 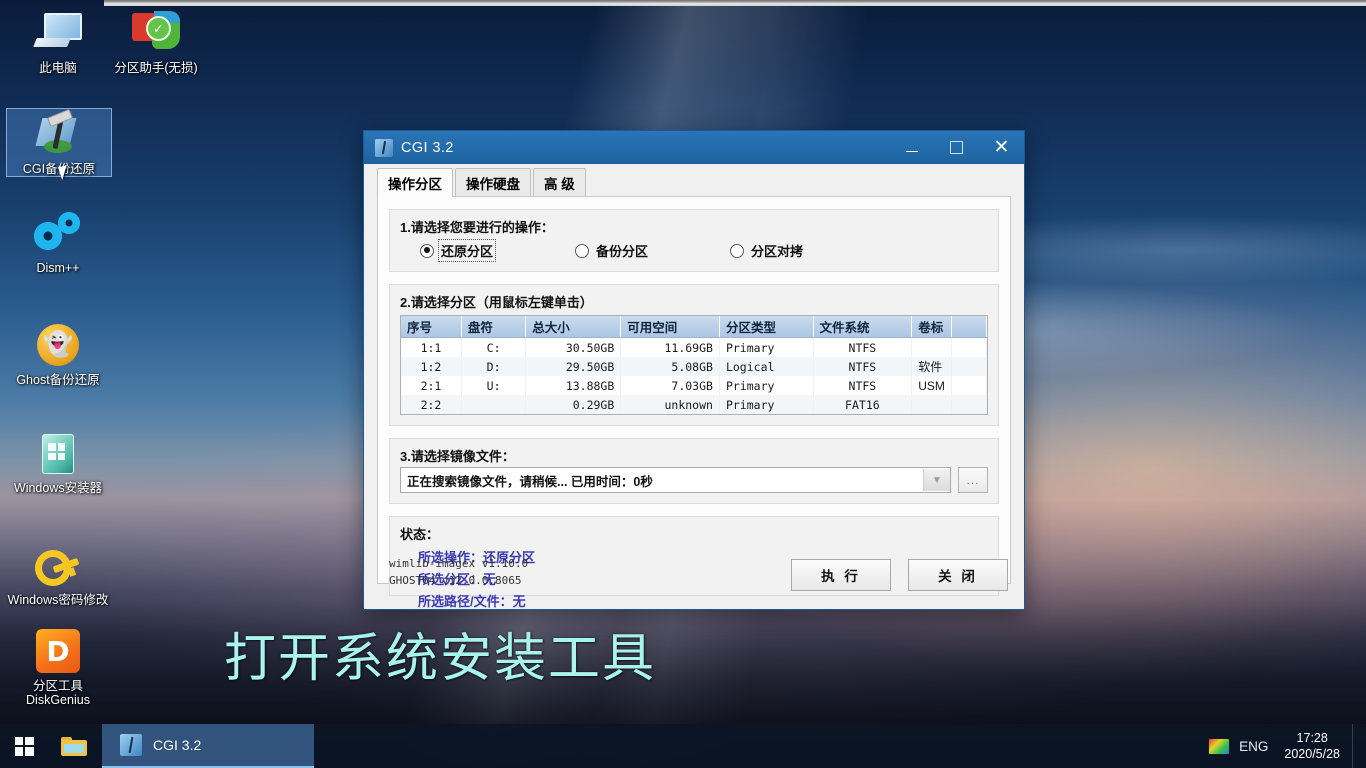 I want to click on taskbar-item-cgi: CGI 3.2, so click(x=208, y=746).